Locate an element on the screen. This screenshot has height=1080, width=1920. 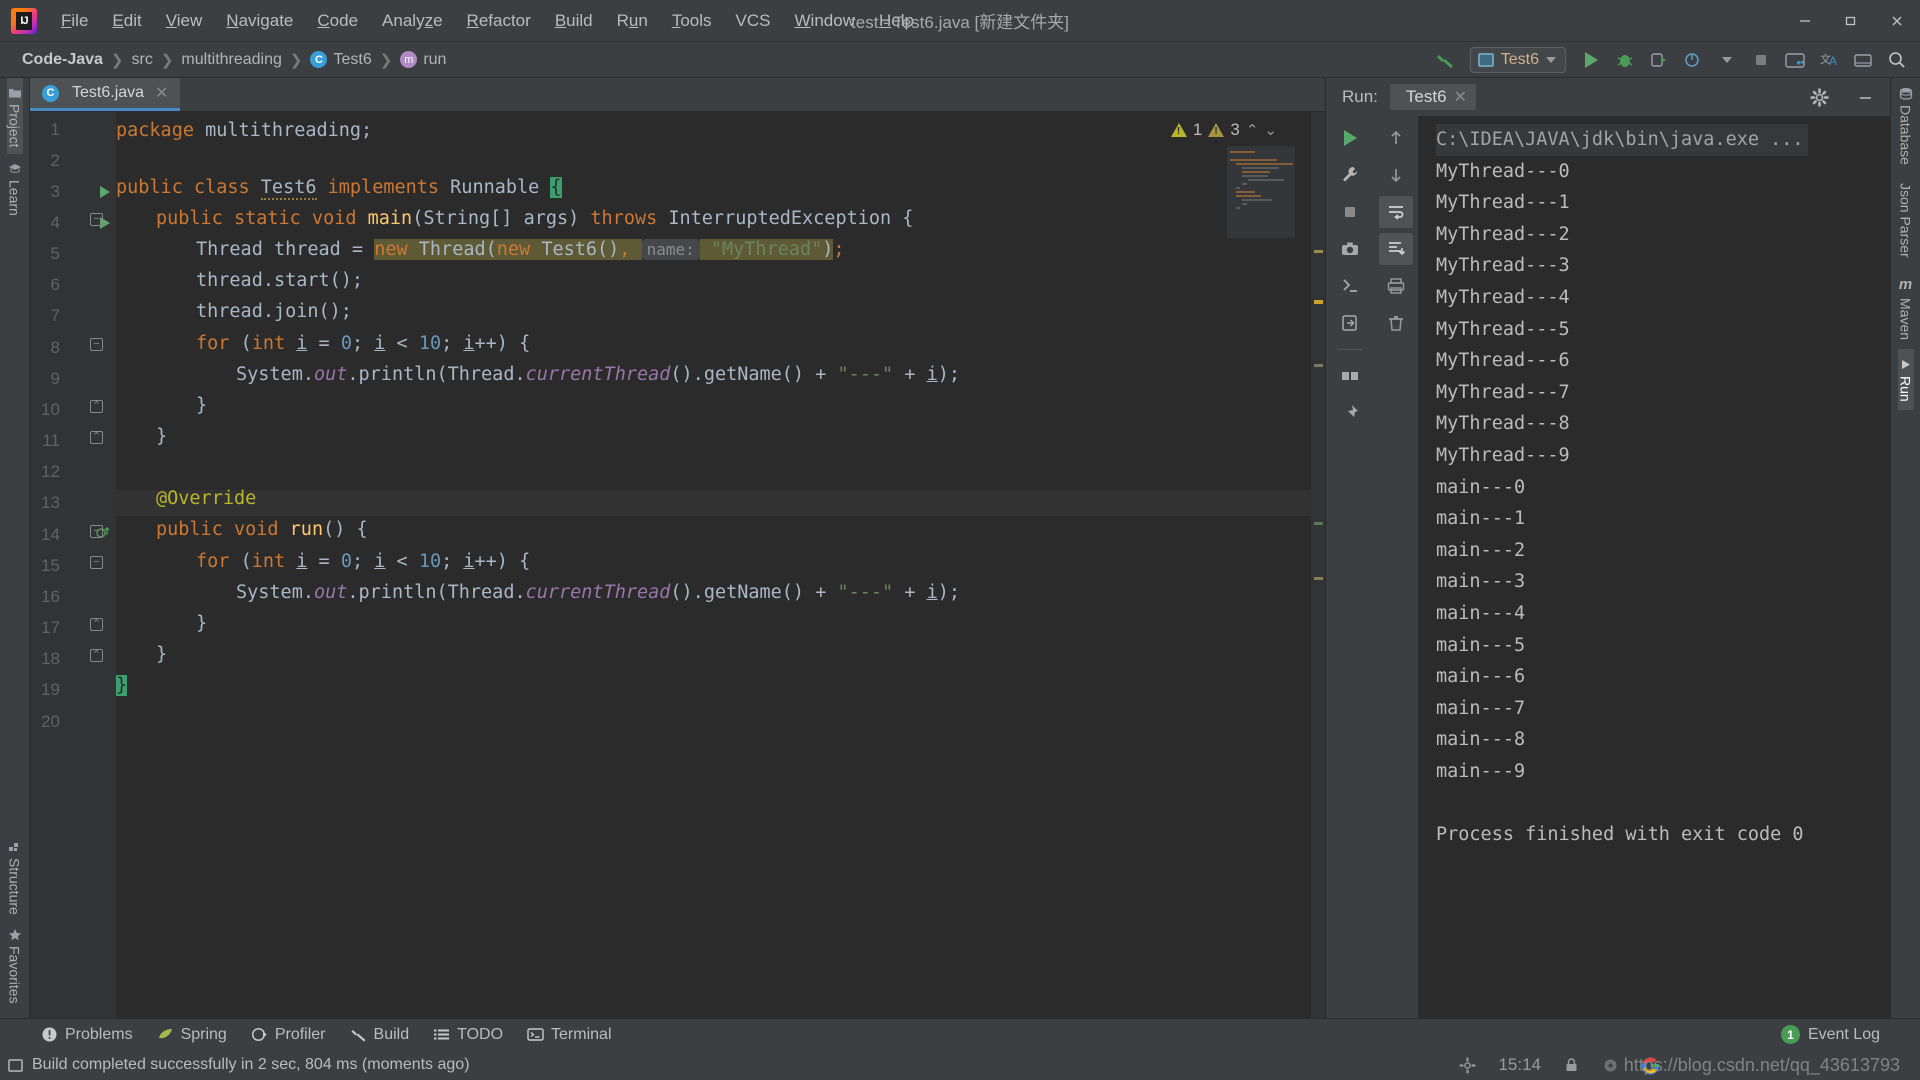
menu-window: Window is located at coordinates (825, 21).